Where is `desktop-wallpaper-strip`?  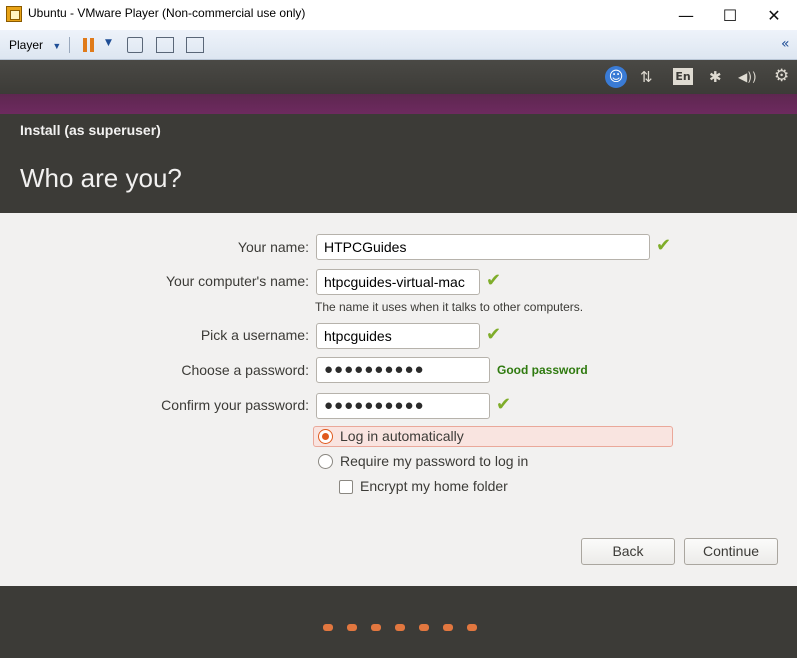 desktop-wallpaper-strip is located at coordinates (398, 104).